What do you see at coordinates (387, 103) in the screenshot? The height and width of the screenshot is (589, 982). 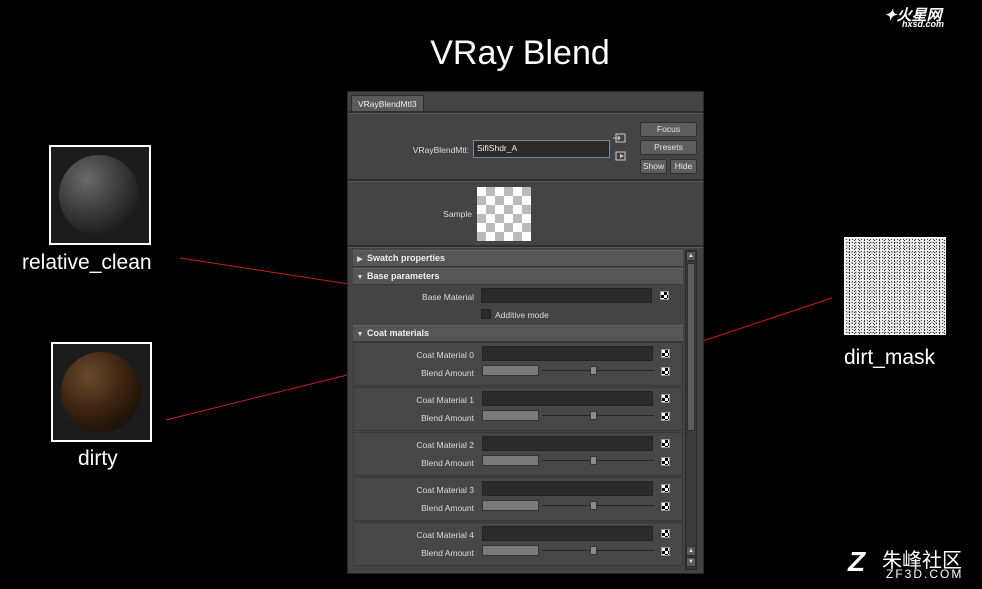 I see `tab-vrayblendmtl3: VRayBlendMtl3` at bounding box center [387, 103].